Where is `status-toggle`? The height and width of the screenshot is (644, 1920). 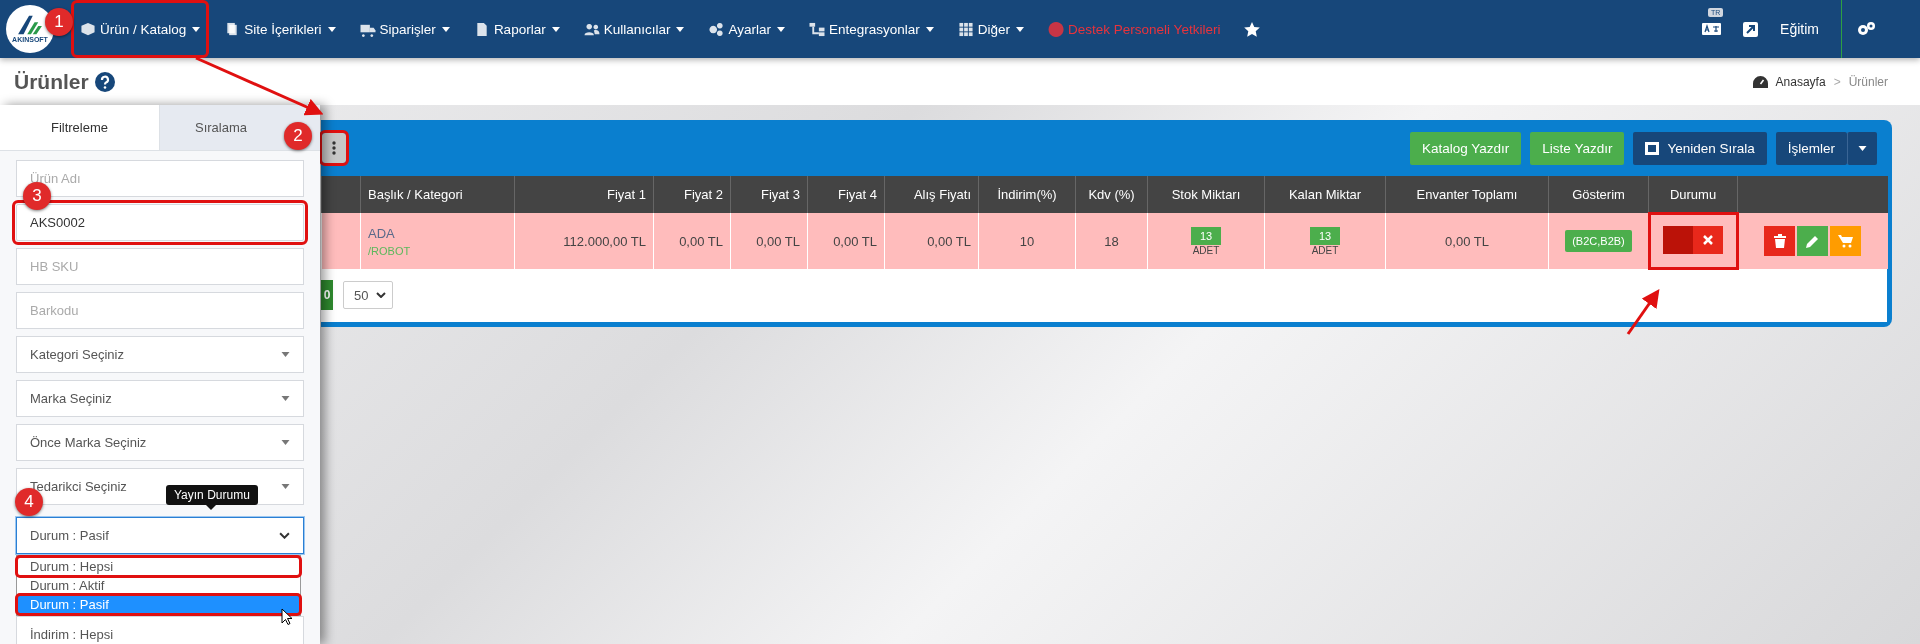 status-toggle is located at coordinates (1693, 239).